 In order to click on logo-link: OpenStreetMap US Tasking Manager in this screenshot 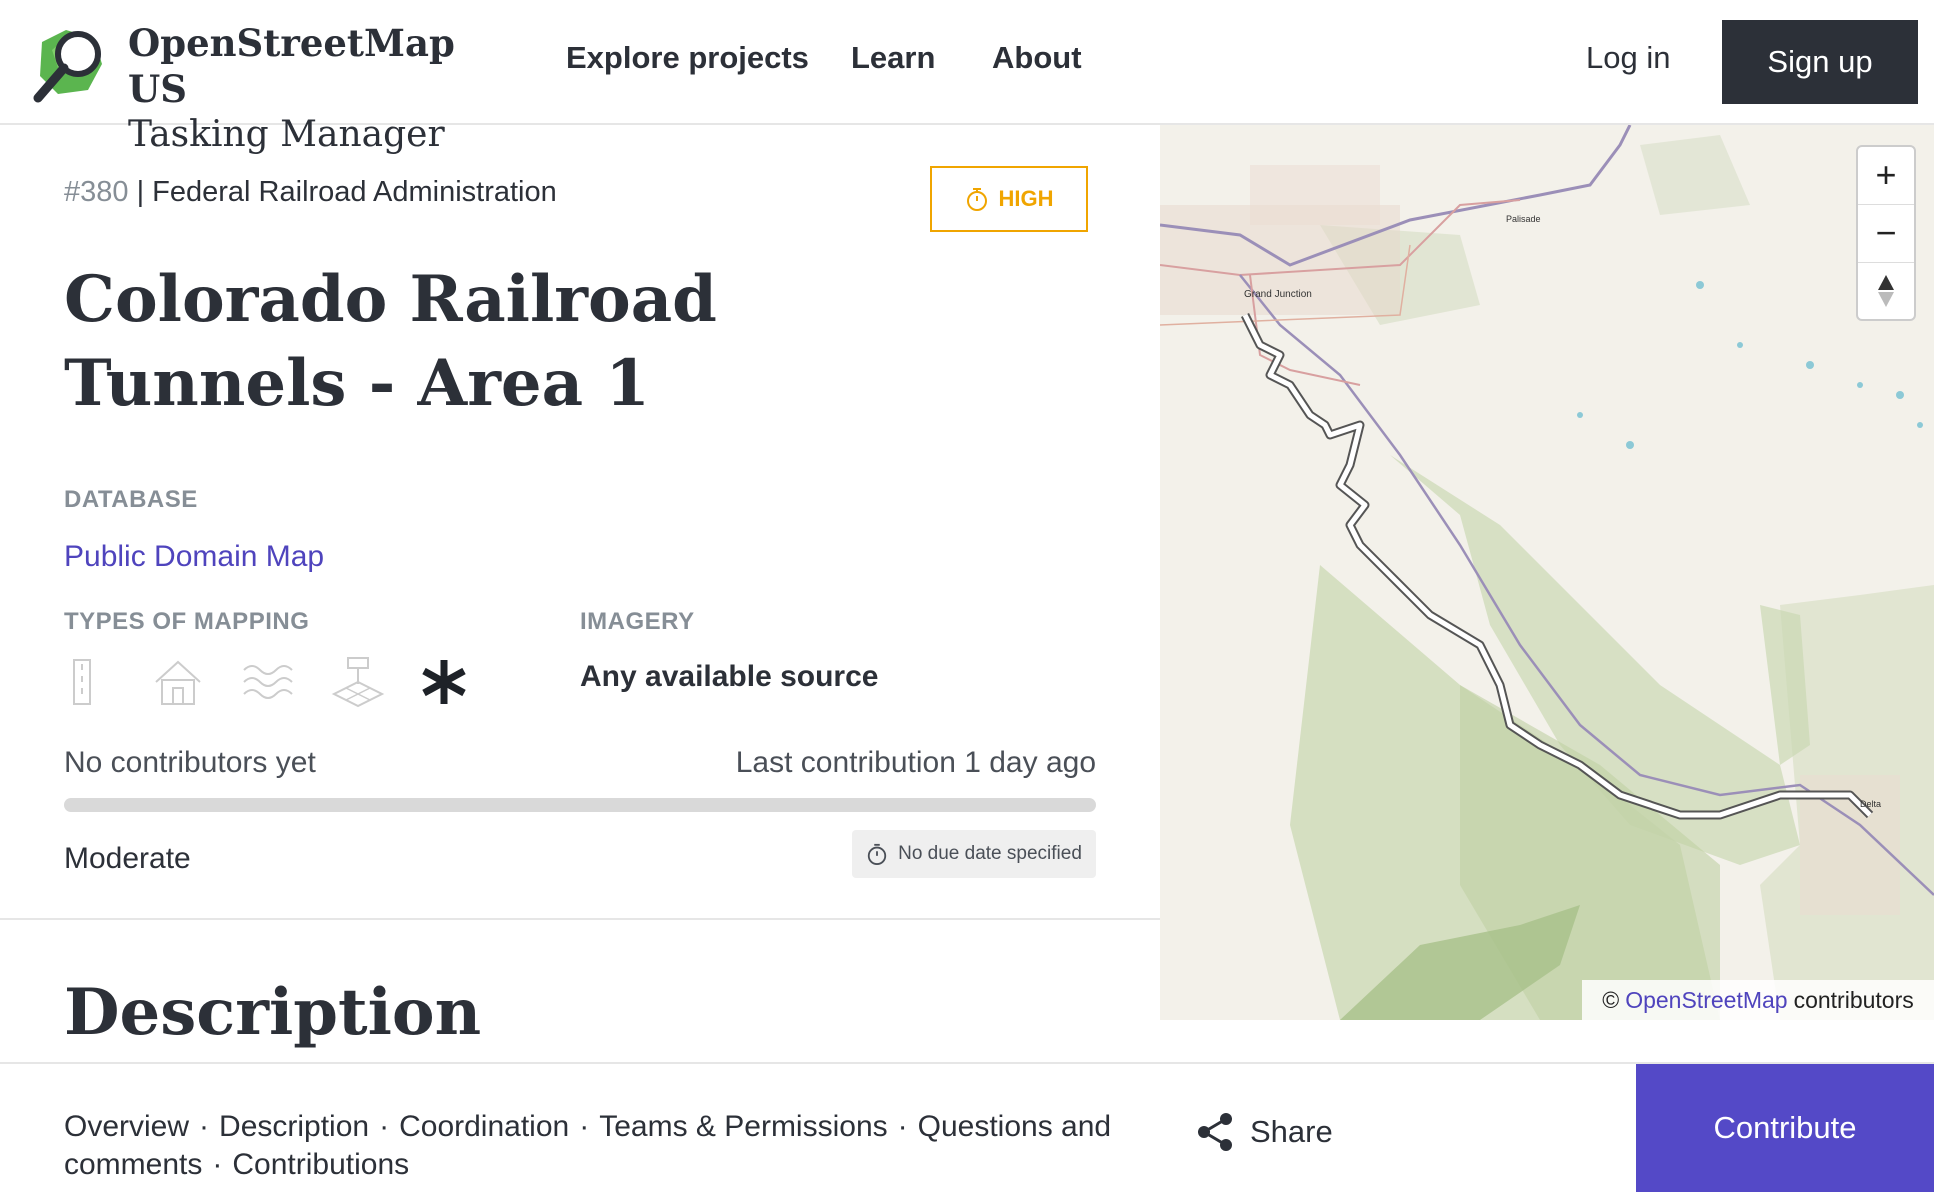, I will do `click(252, 87)`.